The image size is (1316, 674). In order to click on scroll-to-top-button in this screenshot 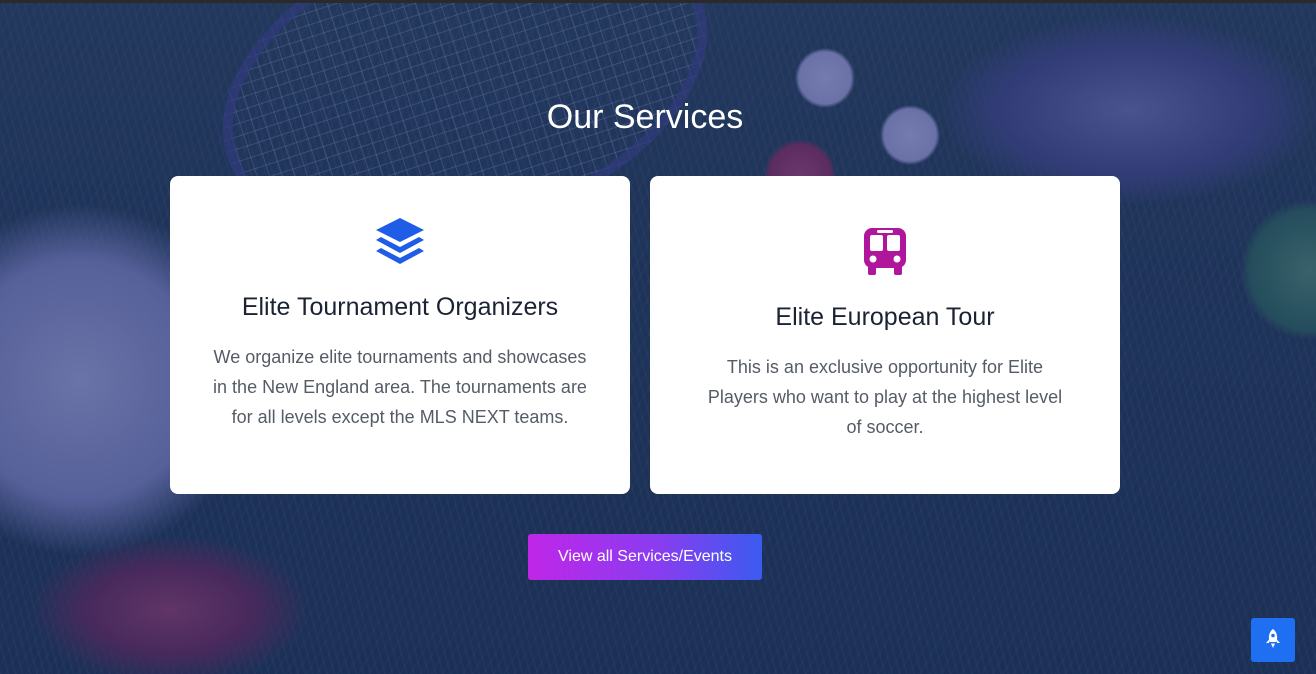, I will do `click(1273, 640)`.